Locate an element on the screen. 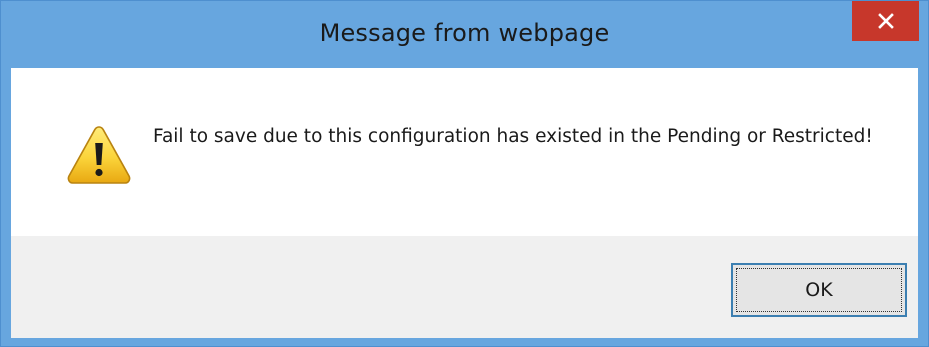  ok-button: OK is located at coordinates (819, 290).